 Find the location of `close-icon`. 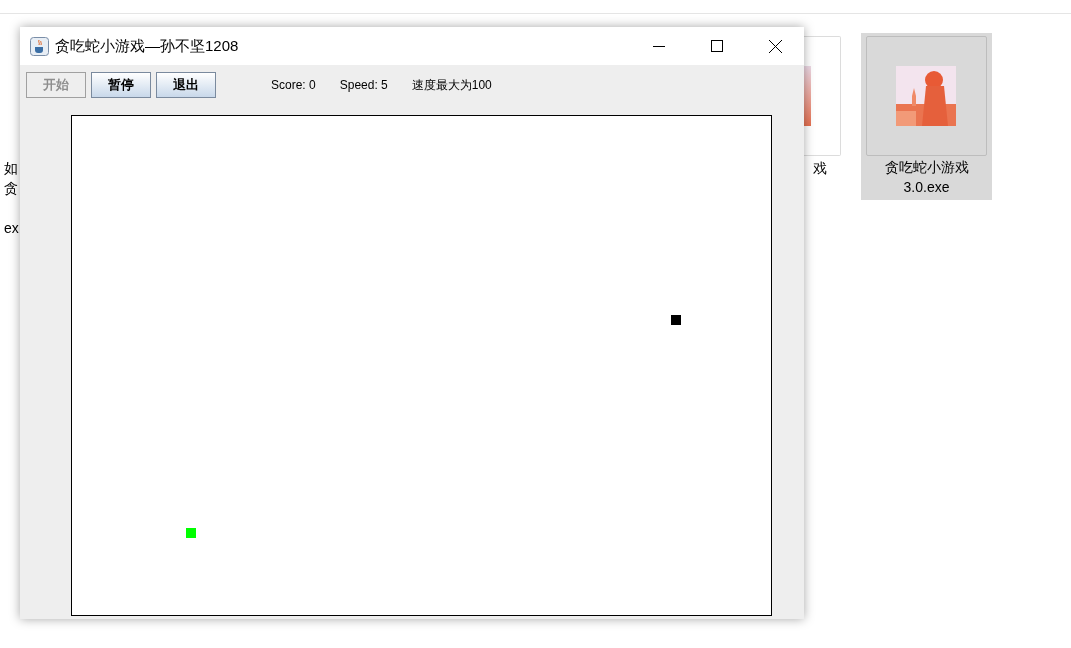

close-icon is located at coordinates (775, 46).